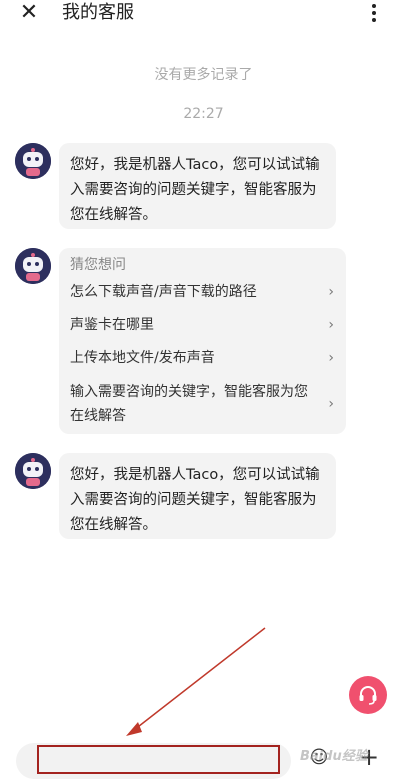  Describe the element at coordinates (334, 756) in the screenshot. I see `watermark: Baidu经验` at that location.